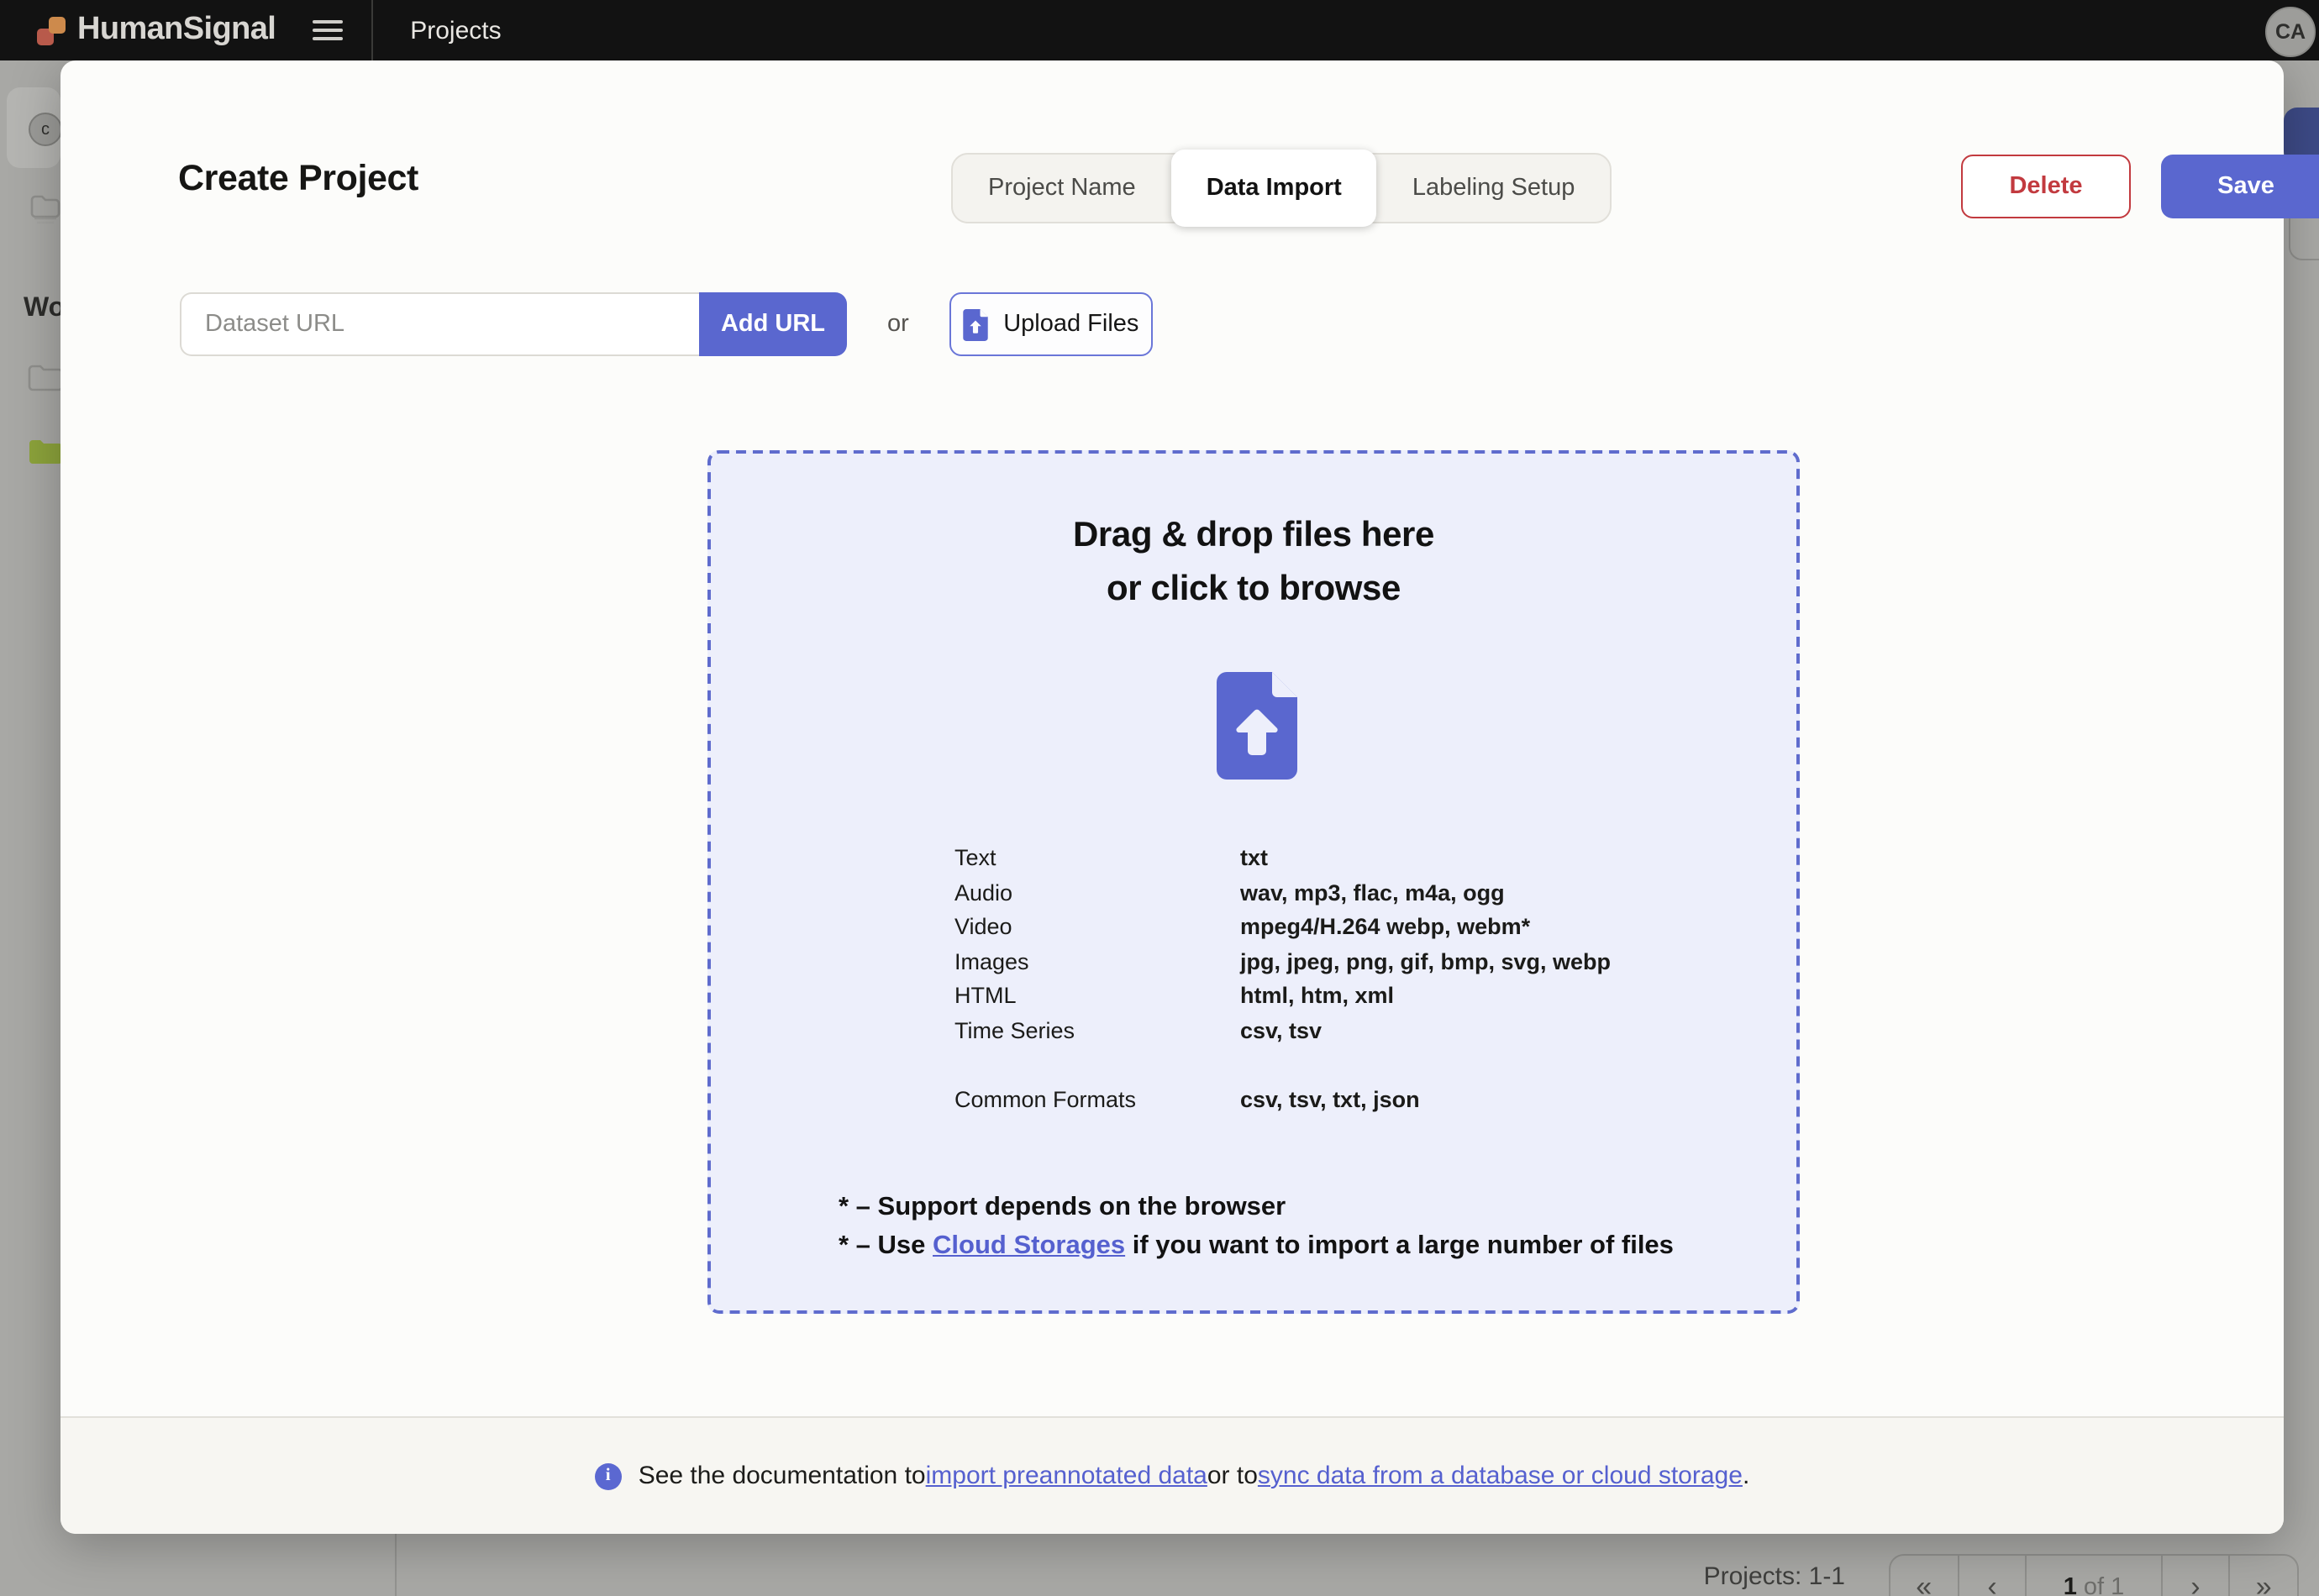  What do you see at coordinates (1071, 324) in the screenshot?
I see `upload-files-label: Upload Files` at bounding box center [1071, 324].